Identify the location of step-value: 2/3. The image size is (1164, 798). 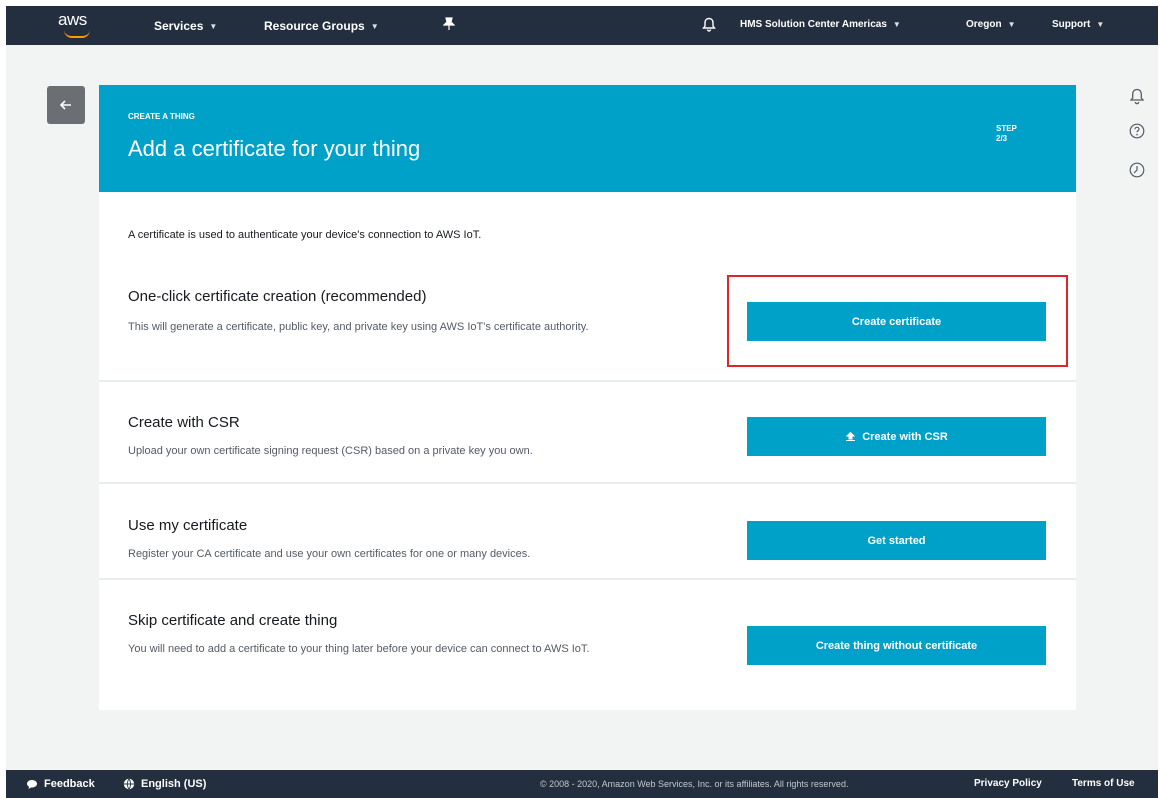
(1002, 138).